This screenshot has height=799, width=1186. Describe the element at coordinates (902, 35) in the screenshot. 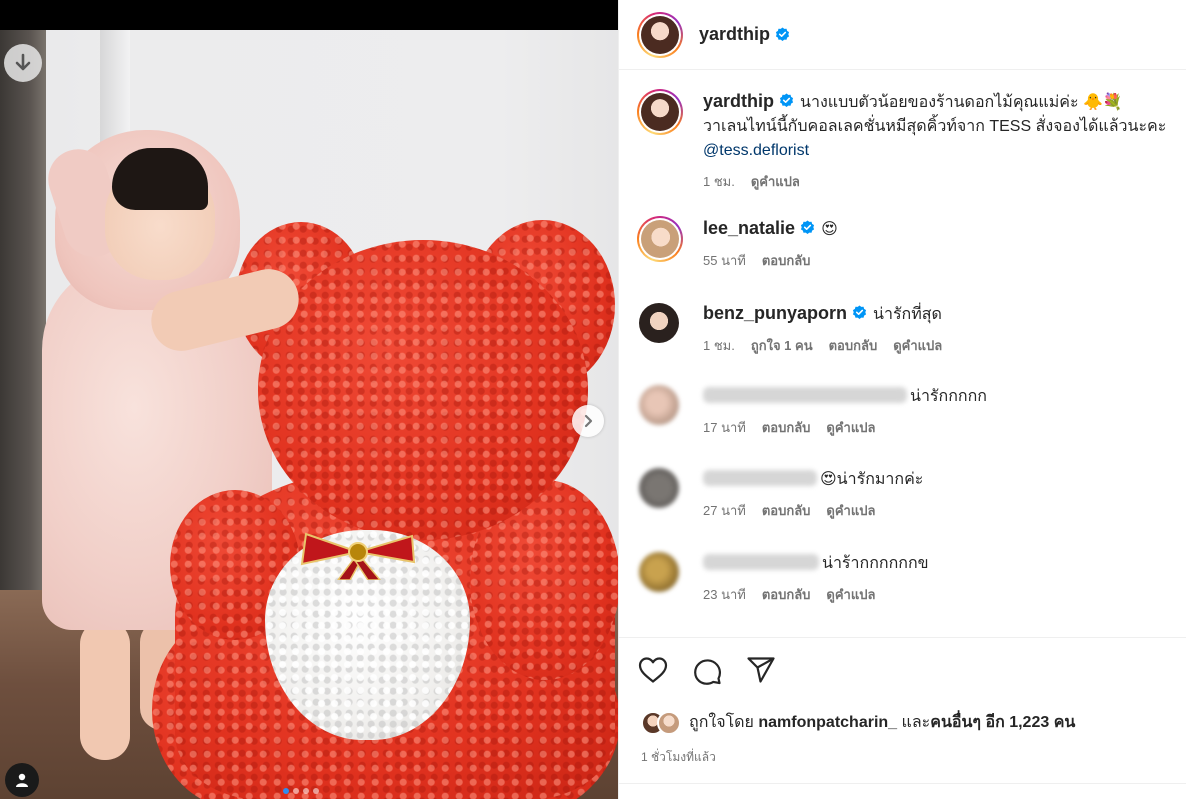

I see `post-header: yardthip` at that location.